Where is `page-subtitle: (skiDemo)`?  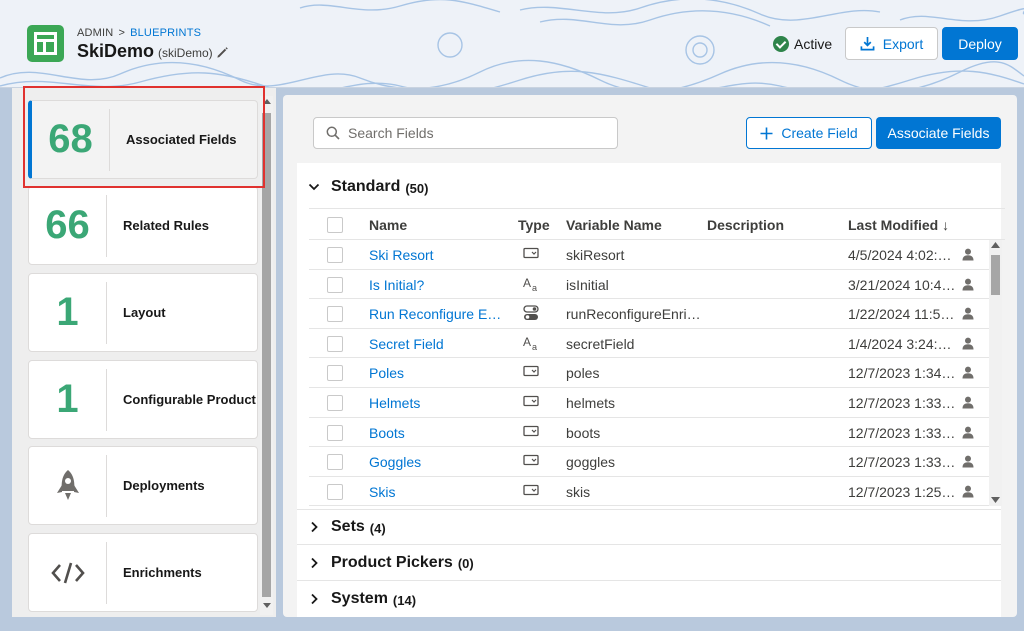 page-subtitle: (skiDemo) is located at coordinates (185, 53).